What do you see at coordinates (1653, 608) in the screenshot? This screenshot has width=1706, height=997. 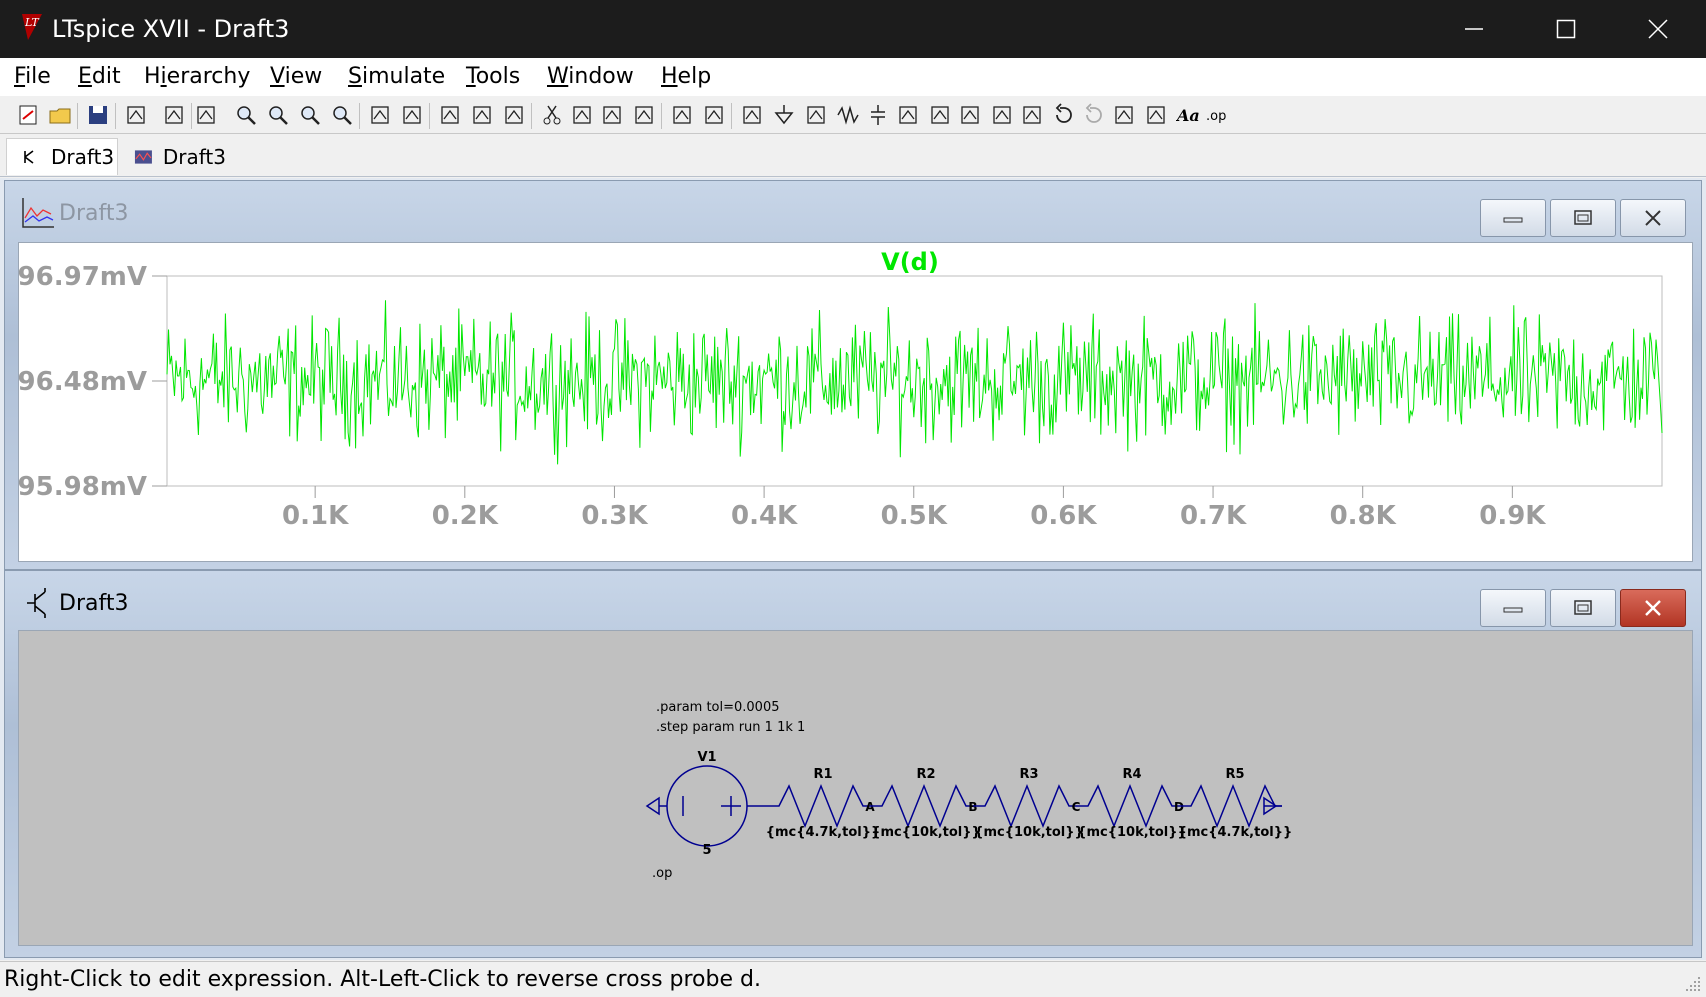 I see `schematic-close-button` at bounding box center [1653, 608].